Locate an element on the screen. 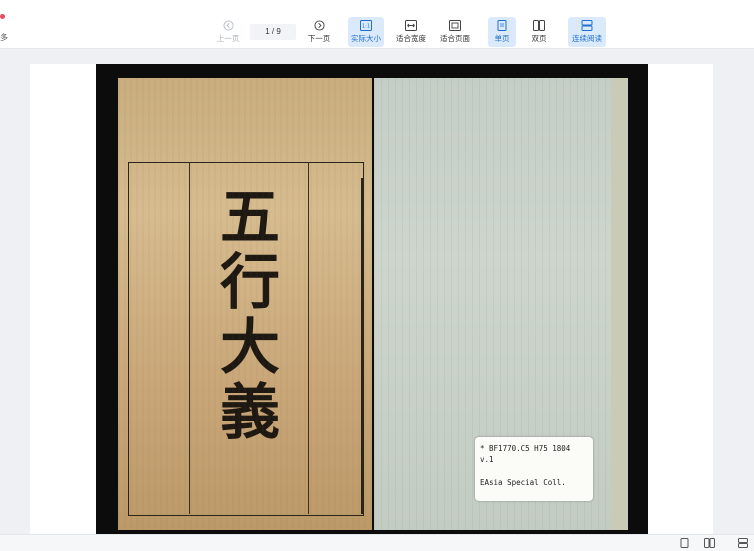  collection-name: EAsia Special Coll. is located at coordinates (523, 482).